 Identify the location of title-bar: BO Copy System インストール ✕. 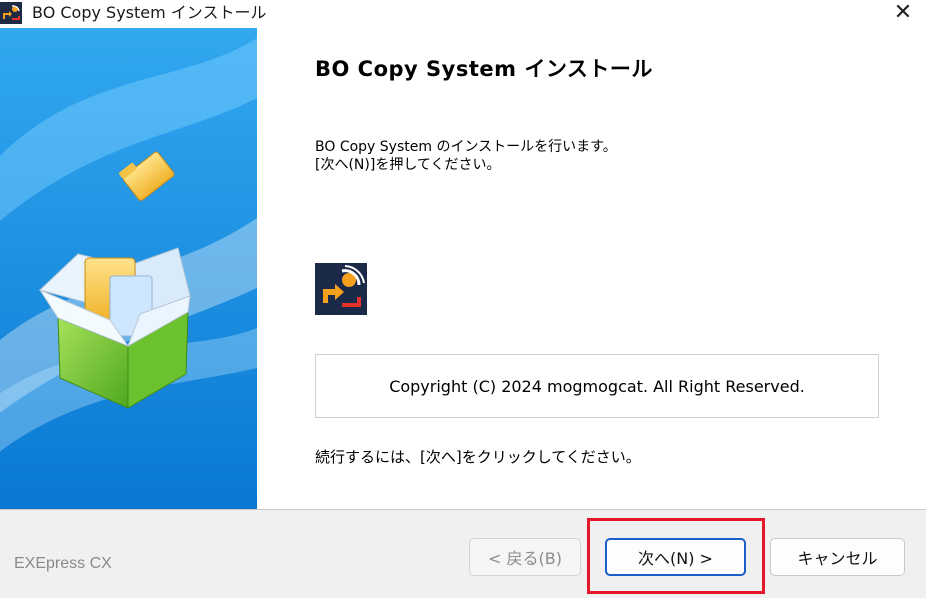
(463, 14).